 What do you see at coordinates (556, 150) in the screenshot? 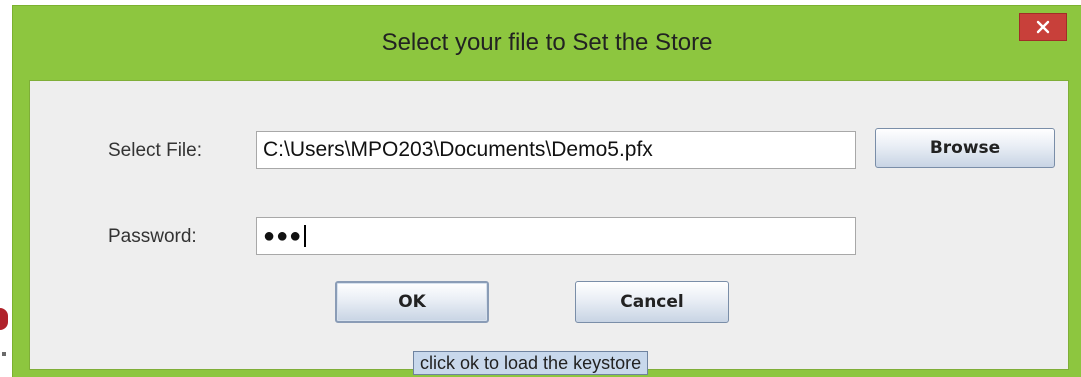
I see `file-path-field: C:\Users\MPO203\Documents\Demo5.pfx` at bounding box center [556, 150].